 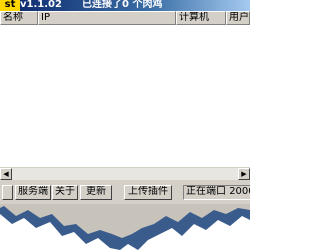 What do you see at coordinates (239, 191) in the screenshot?
I see `port-number: 2000` at bounding box center [239, 191].